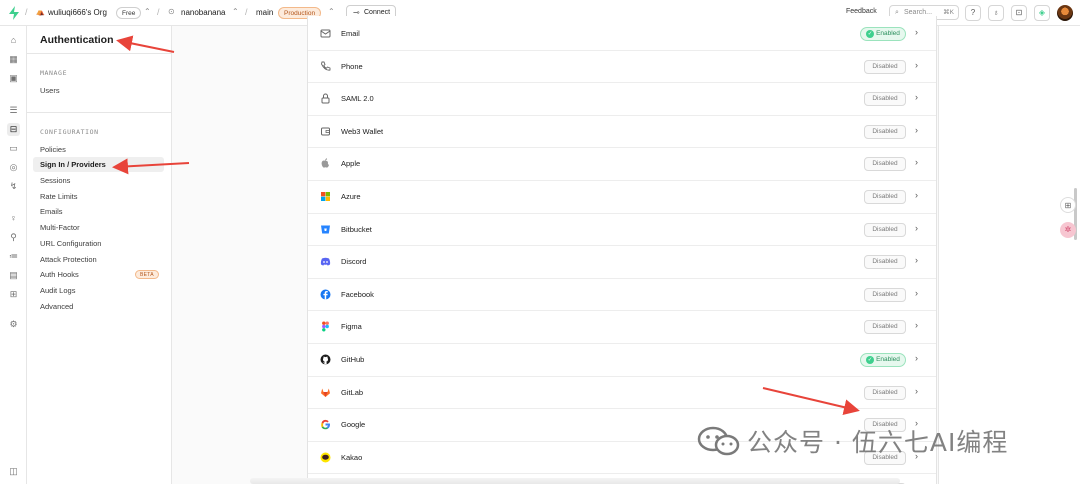 Image resolution: width=1080 pixels, height=484 pixels. What do you see at coordinates (98, 196) in the screenshot?
I see `sidebar-item-rate-limits: Rate Limits` at bounding box center [98, 196].